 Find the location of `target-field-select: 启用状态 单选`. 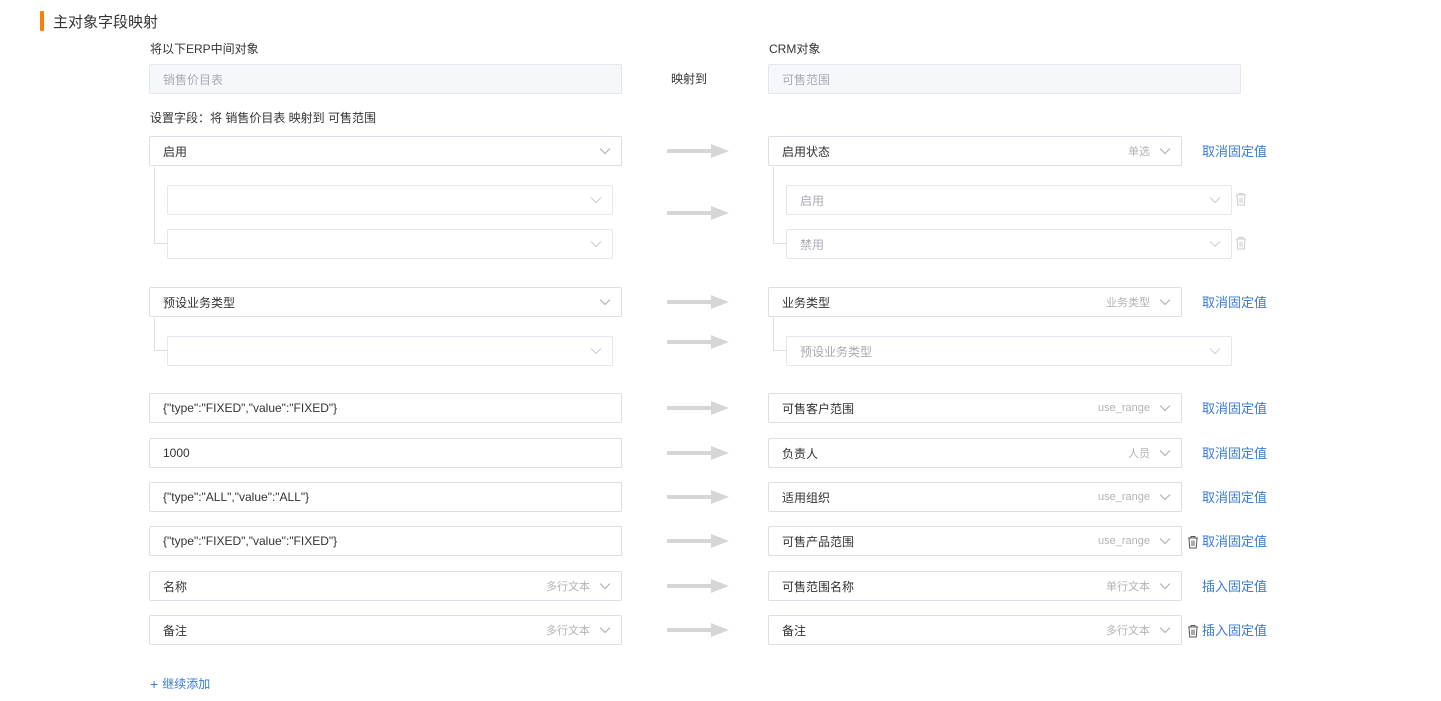

target-field-select: 启用状态 单选 is located at coordinates (975, 151).